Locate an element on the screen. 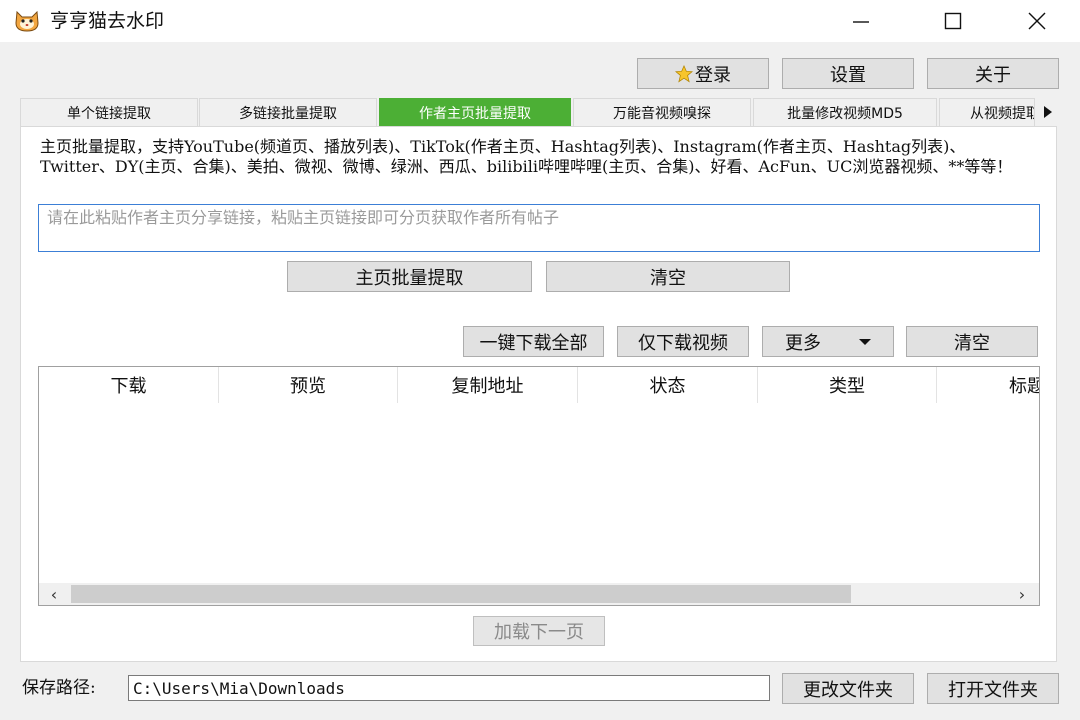  close-button is located at coordinates (1037, 21).